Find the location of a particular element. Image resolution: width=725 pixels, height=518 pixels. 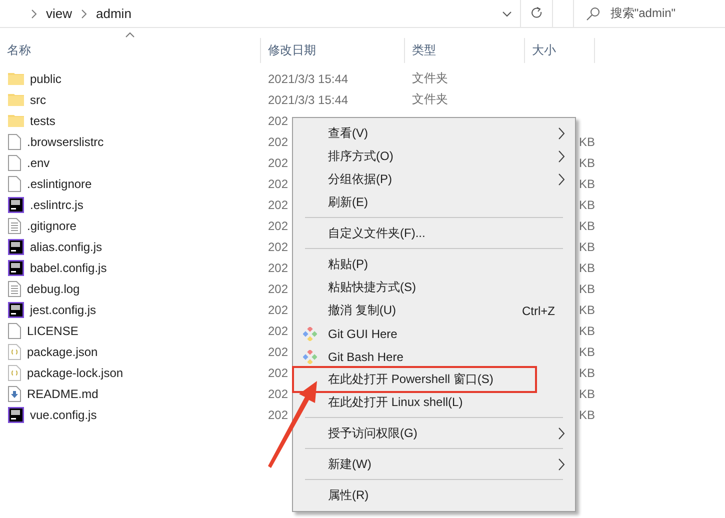

refresh-icon is located at coordinates (536, 13).